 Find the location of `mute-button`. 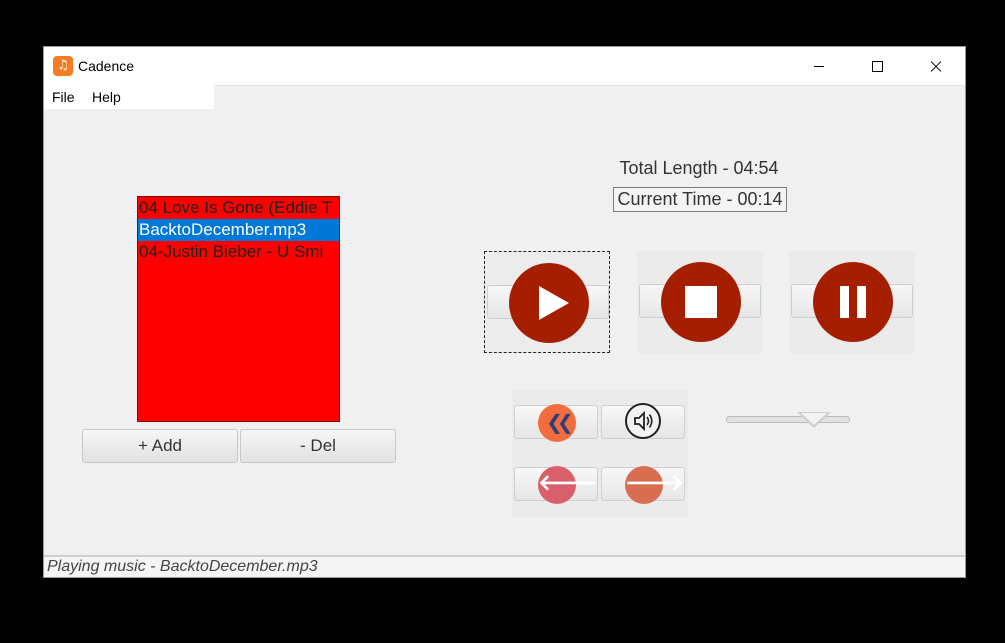

mute-button is located at coordinates (643, 421).